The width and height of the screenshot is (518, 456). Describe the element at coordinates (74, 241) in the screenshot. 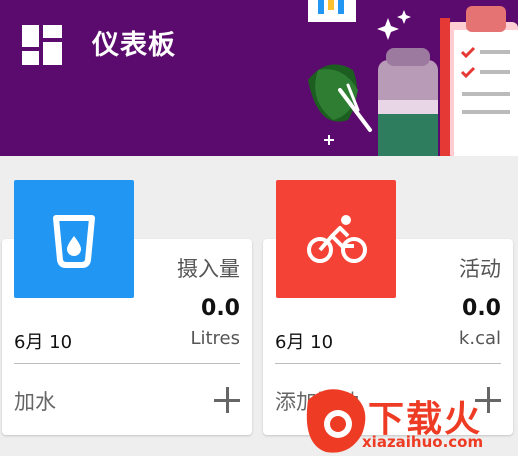

I see `water-glass-icon` at that location.